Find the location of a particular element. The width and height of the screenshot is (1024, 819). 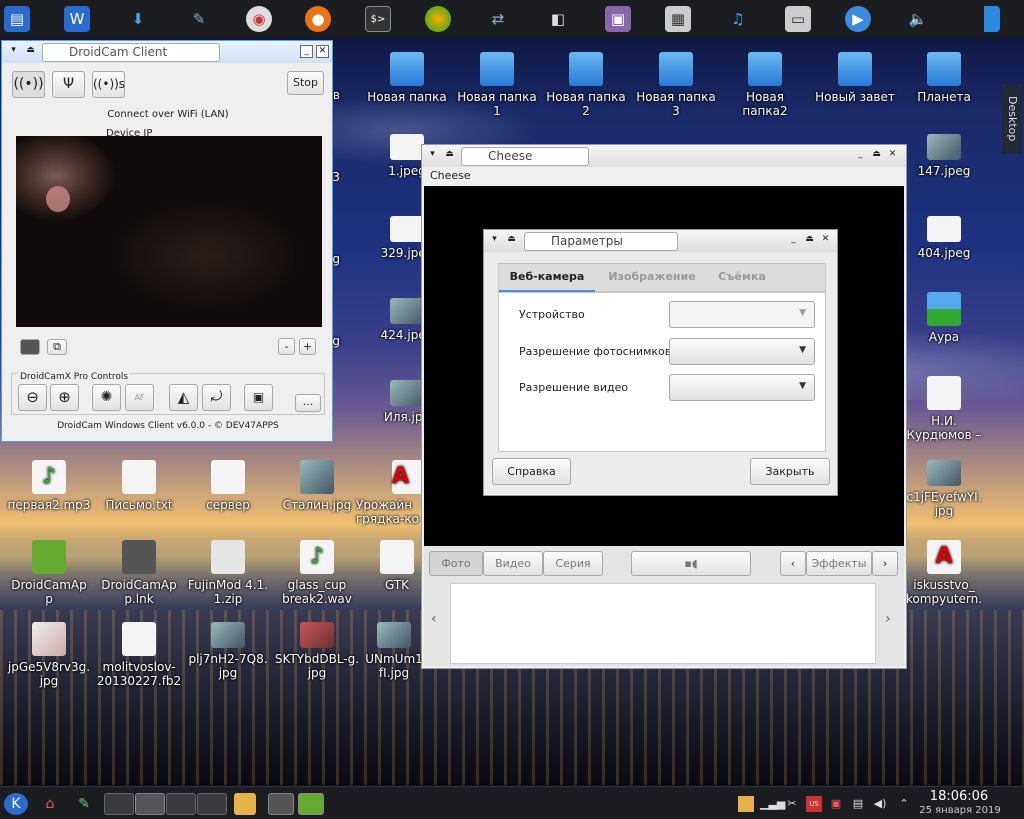

video-resolution-select: ▼ is located at coordinates (742, 387).